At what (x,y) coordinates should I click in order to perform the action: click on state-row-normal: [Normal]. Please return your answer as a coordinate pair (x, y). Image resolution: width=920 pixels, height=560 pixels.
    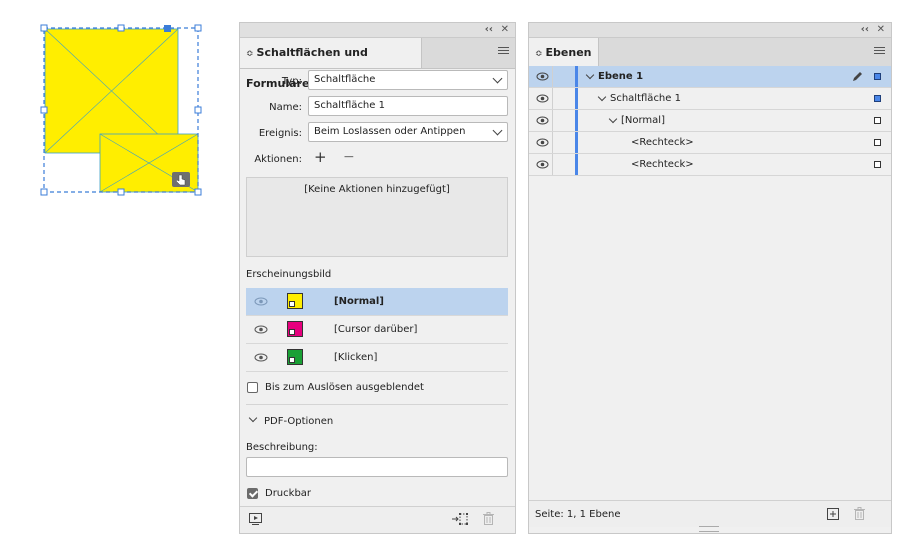
    Looking at the image, I should click on (377, 302).